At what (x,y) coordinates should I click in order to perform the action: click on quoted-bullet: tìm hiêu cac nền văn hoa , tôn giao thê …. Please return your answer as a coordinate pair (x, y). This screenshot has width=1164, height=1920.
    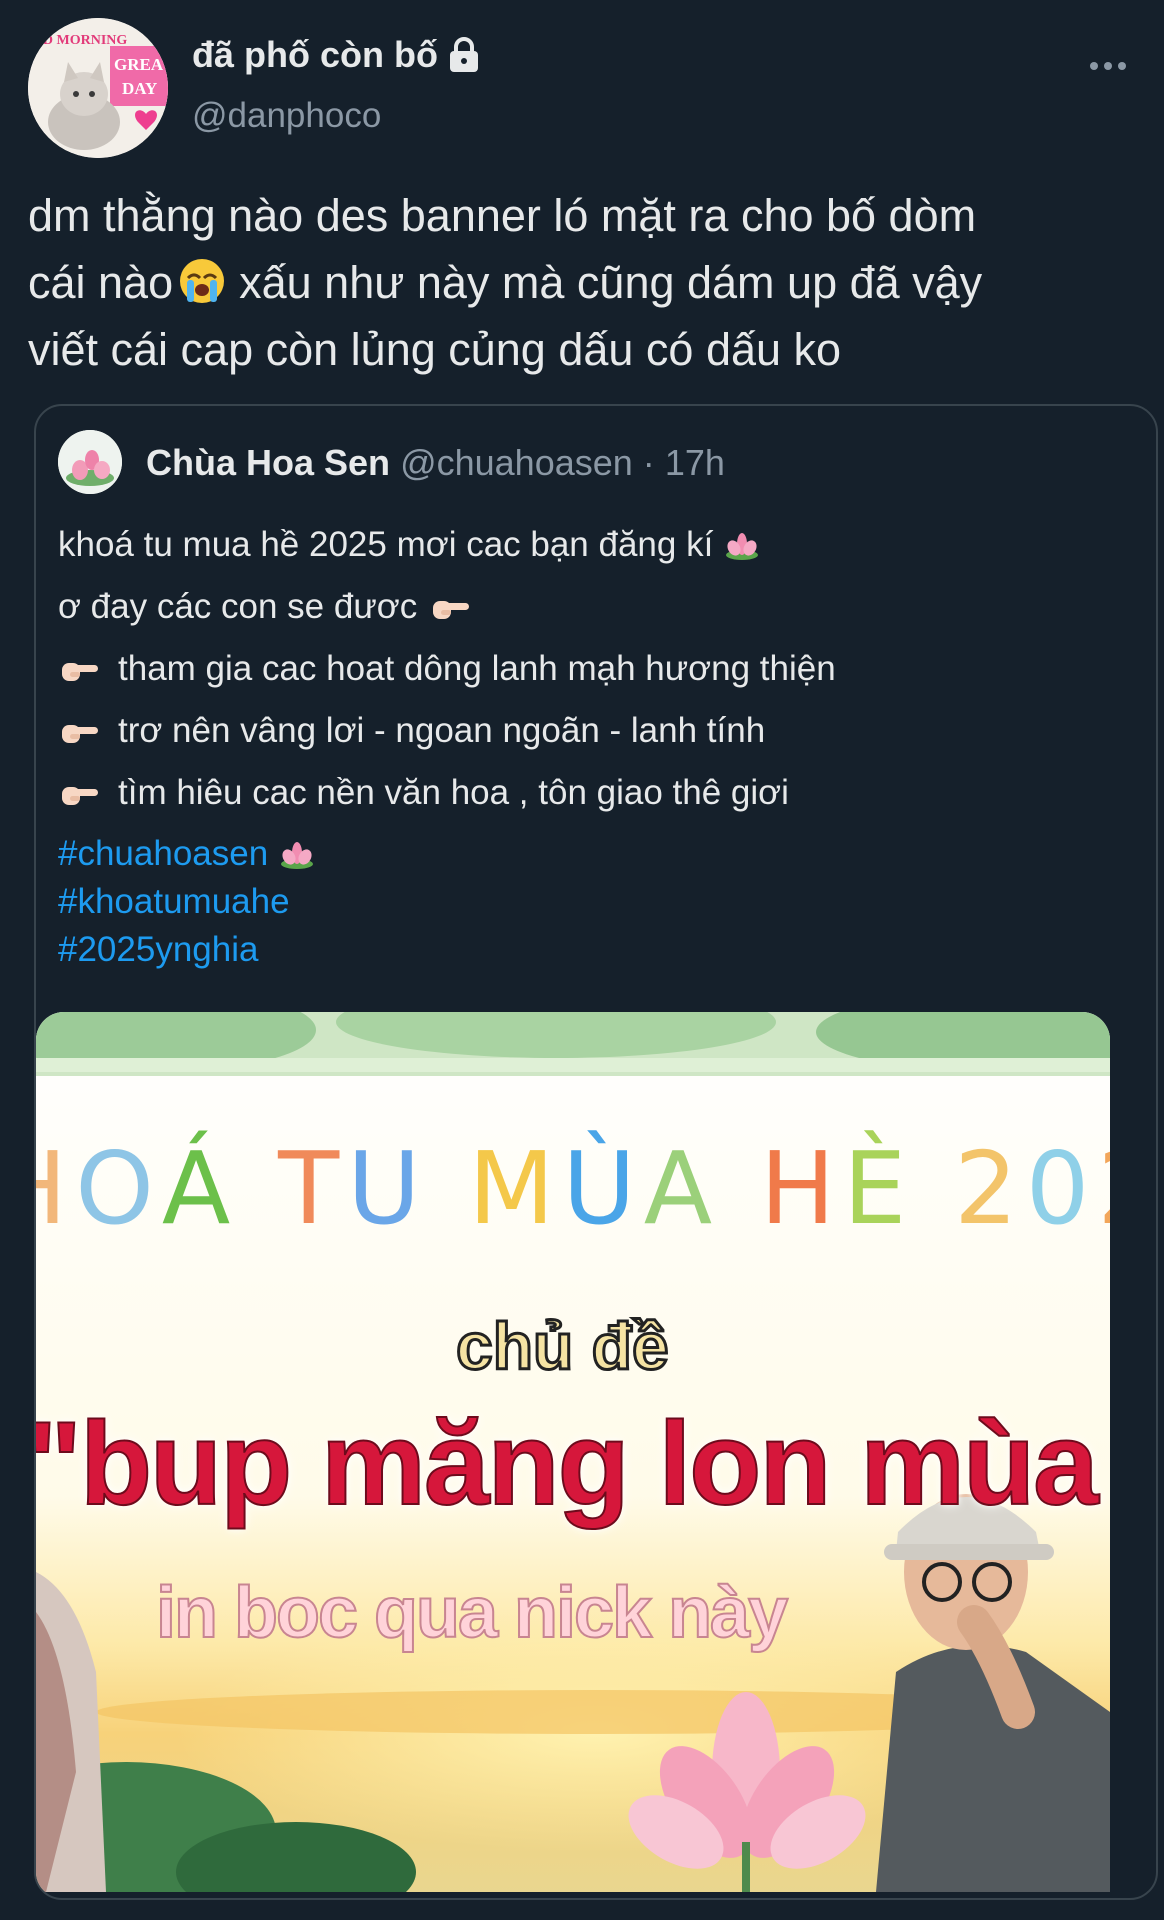
    Looking at the image, I should click on (598, 793).